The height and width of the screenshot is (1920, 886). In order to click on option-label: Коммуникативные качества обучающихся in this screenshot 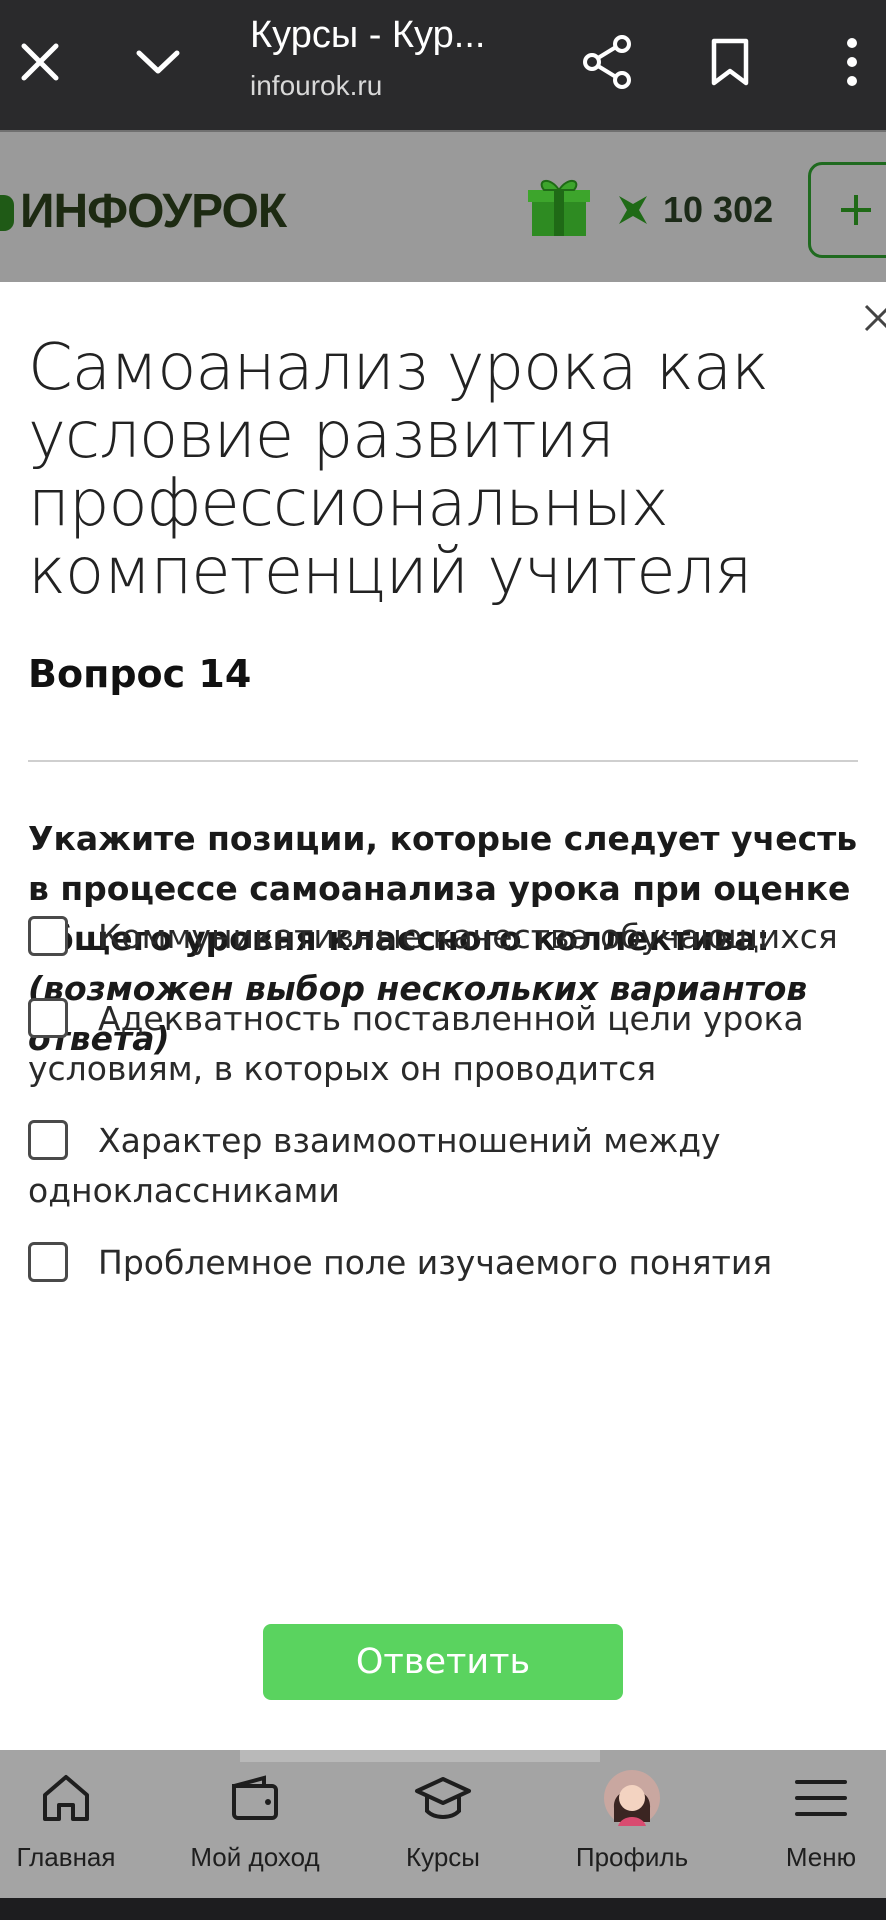, I will do `click(468, 936)`.